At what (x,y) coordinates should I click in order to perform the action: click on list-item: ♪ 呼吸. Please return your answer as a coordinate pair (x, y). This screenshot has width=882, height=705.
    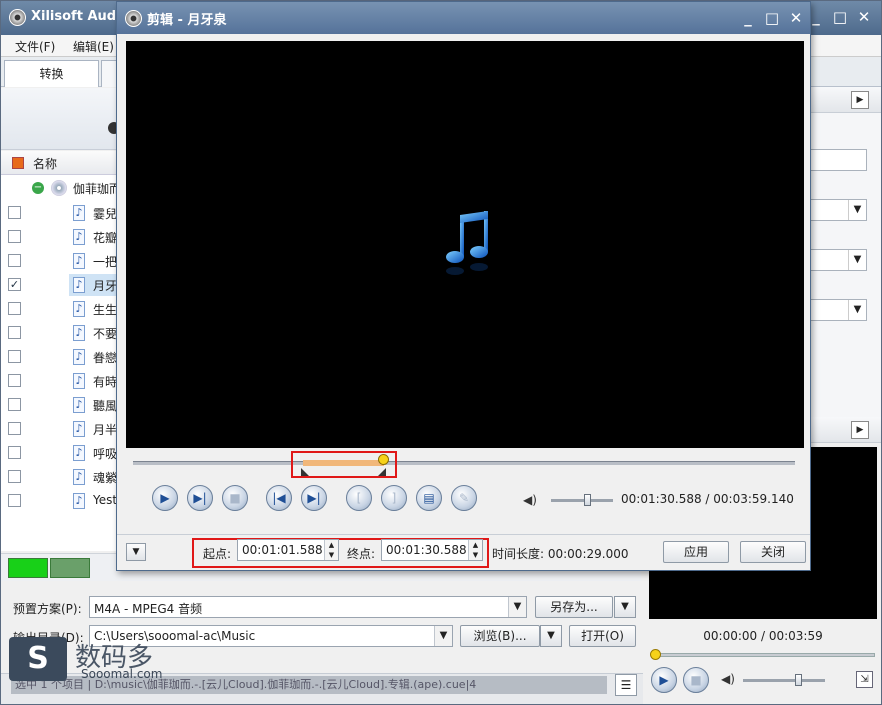
    Looking at the image, I should click on (63, 453).